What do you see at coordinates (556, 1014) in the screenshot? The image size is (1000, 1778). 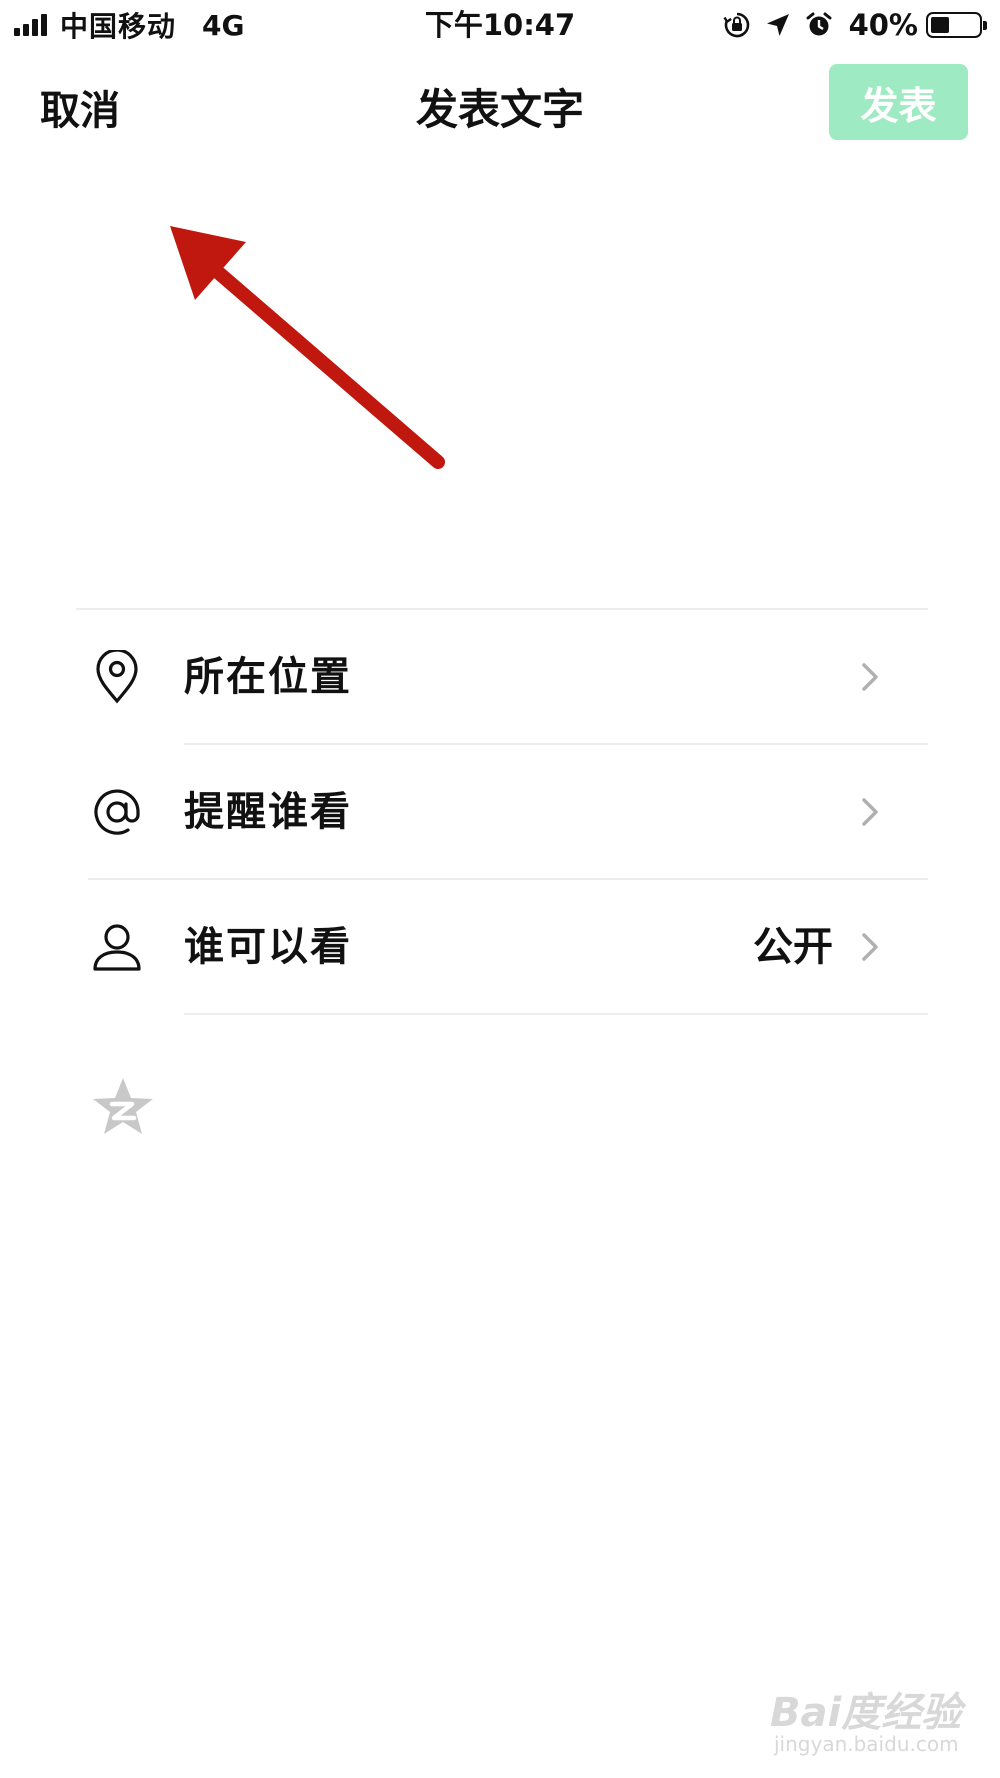 I see `divider` at bounding box center [556, 1014].